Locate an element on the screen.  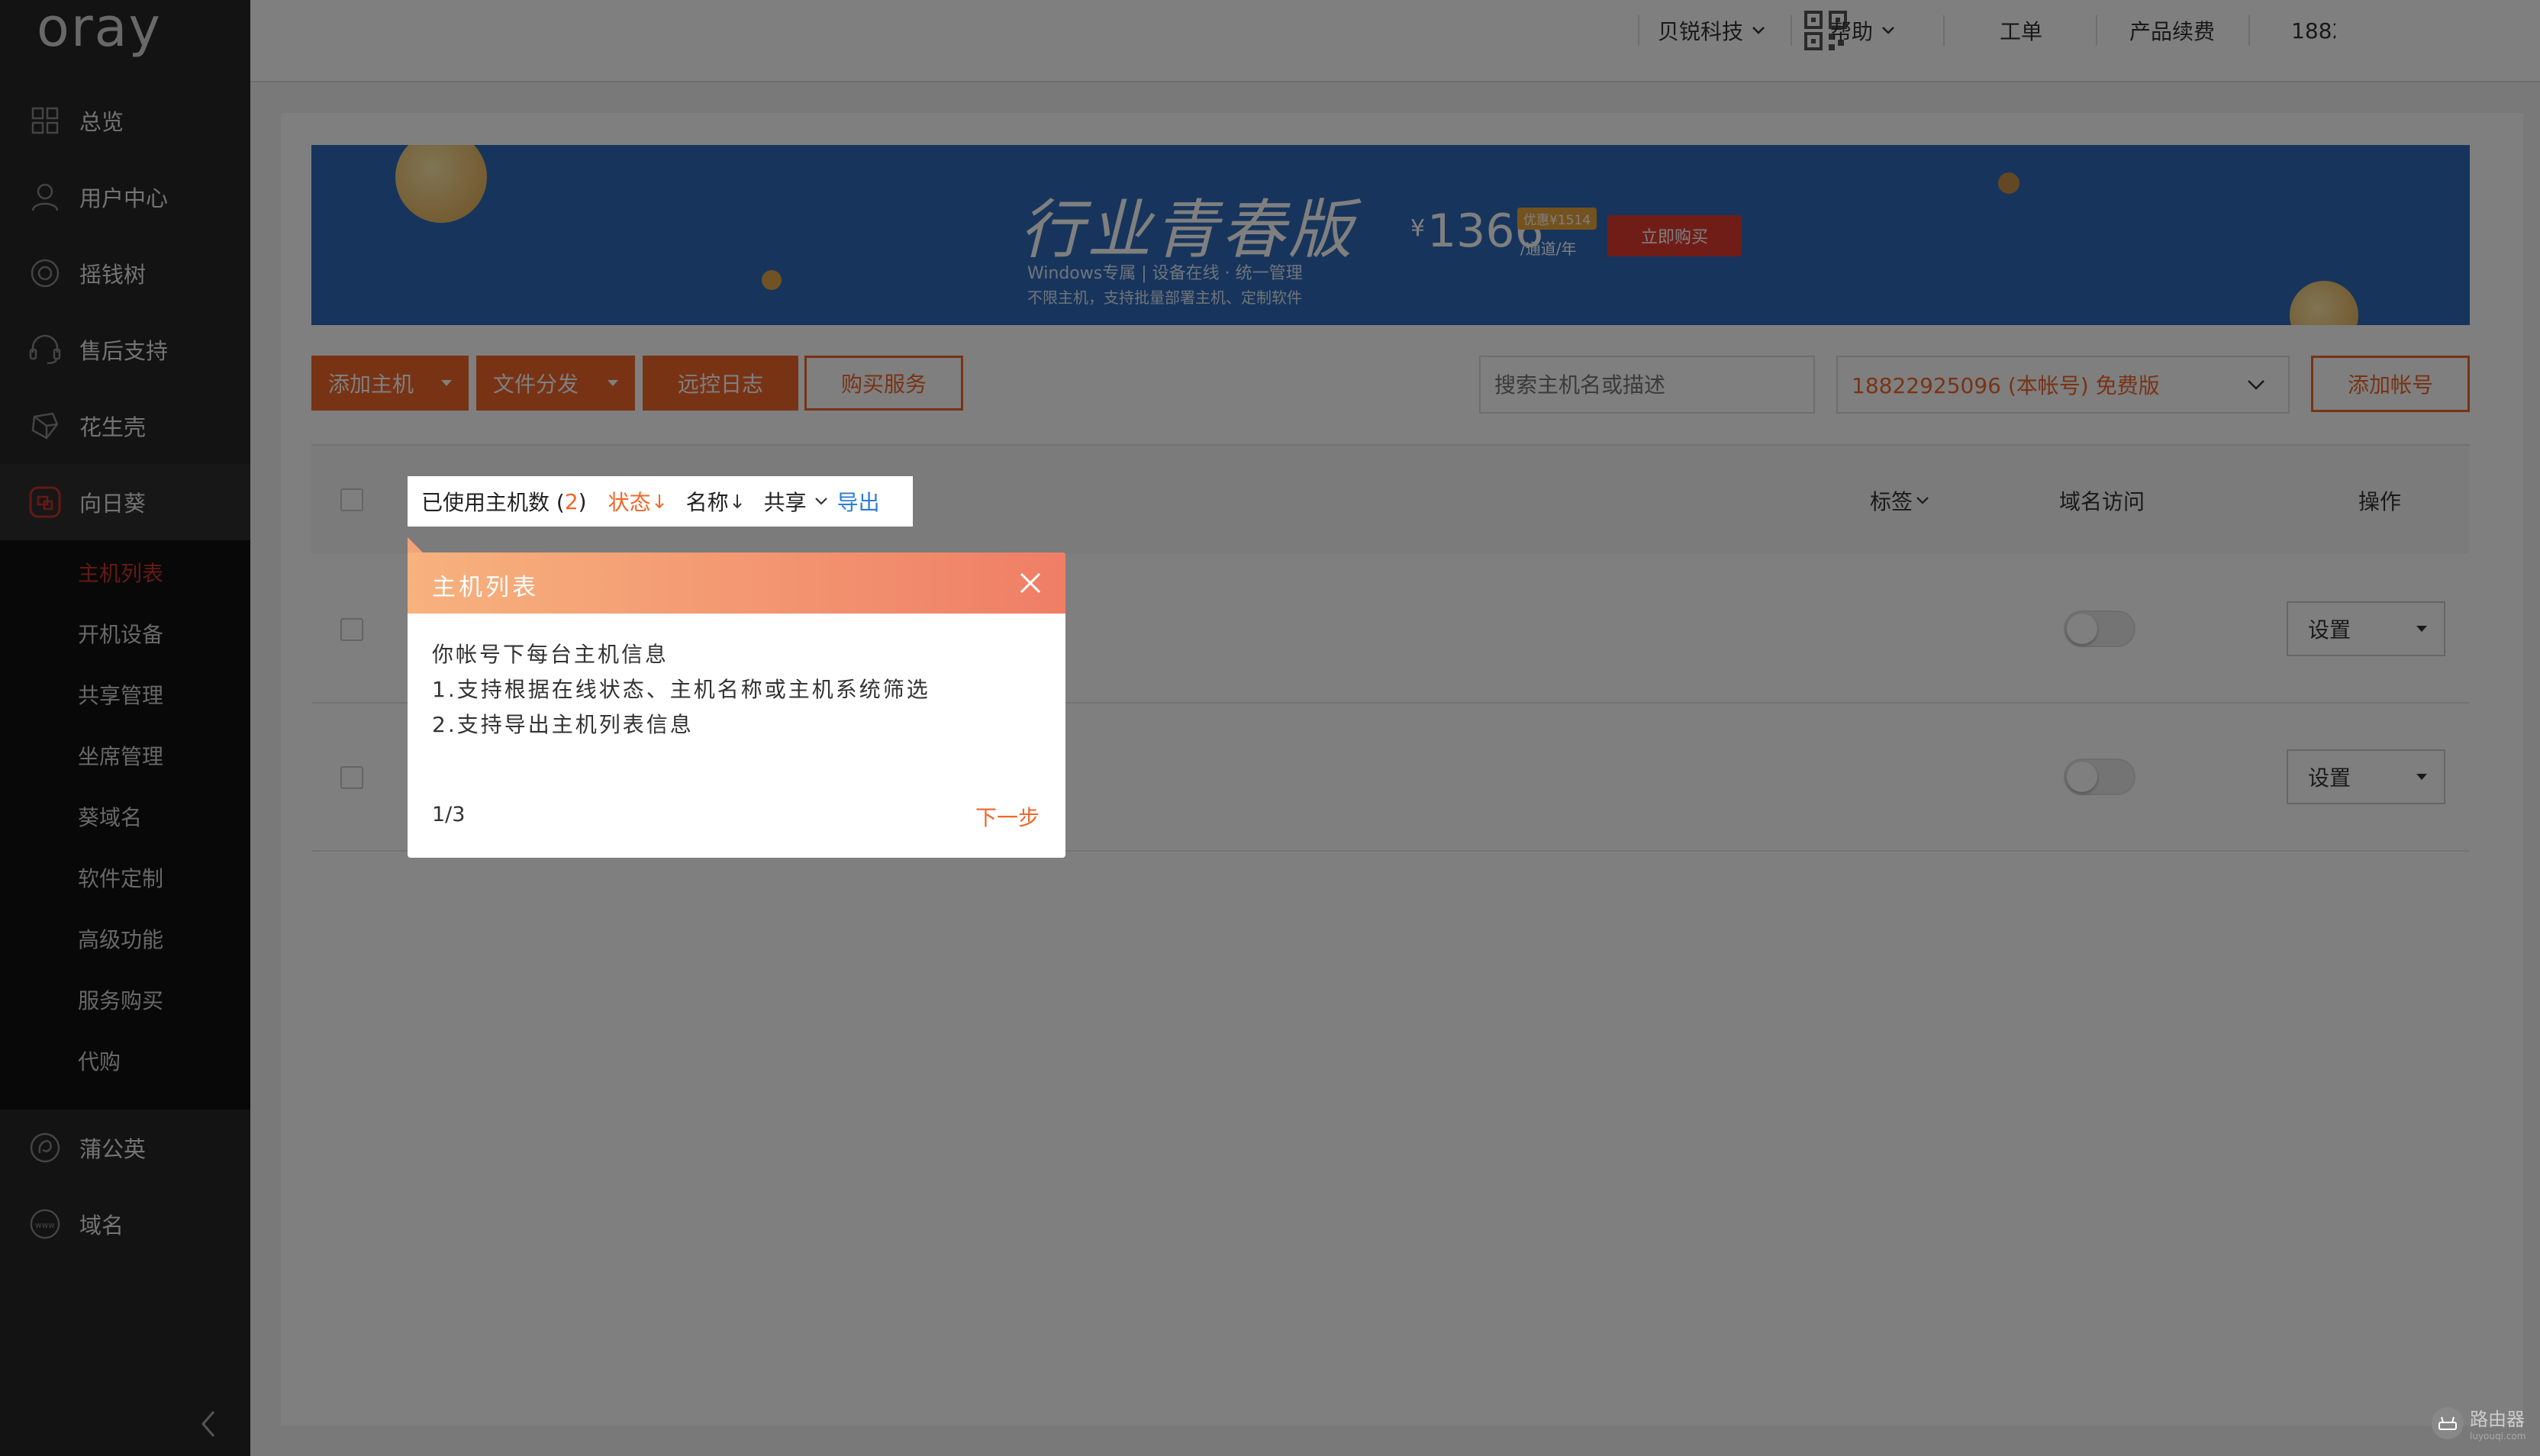
export-link: 导出 is located at coordinates (858, 501).